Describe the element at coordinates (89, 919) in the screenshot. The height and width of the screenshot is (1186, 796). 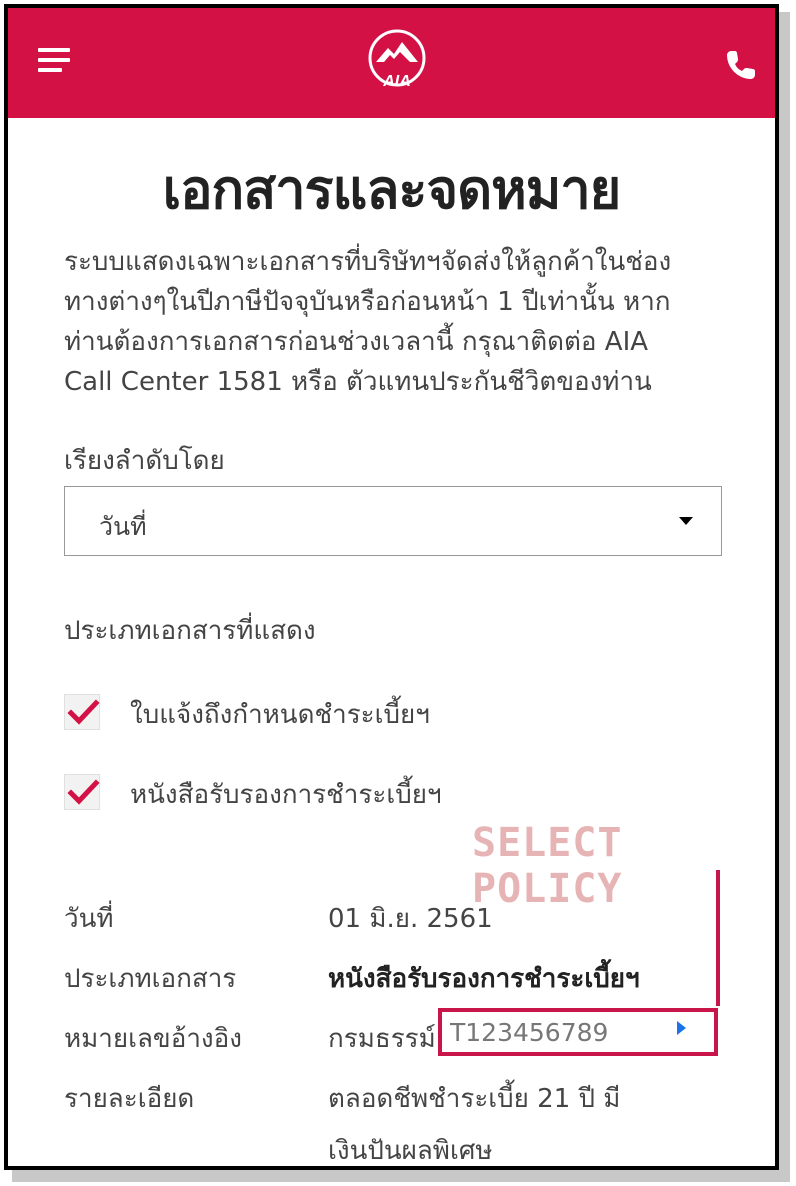
I see `date-label: วันที่` at that location.